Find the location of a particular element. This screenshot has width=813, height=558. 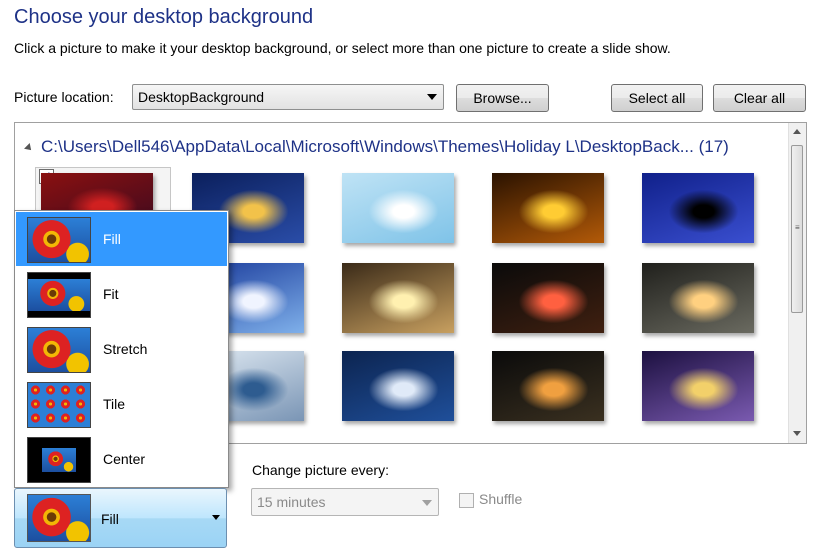

scroll-thumb: ≡ is located at coordinates (797, 229).